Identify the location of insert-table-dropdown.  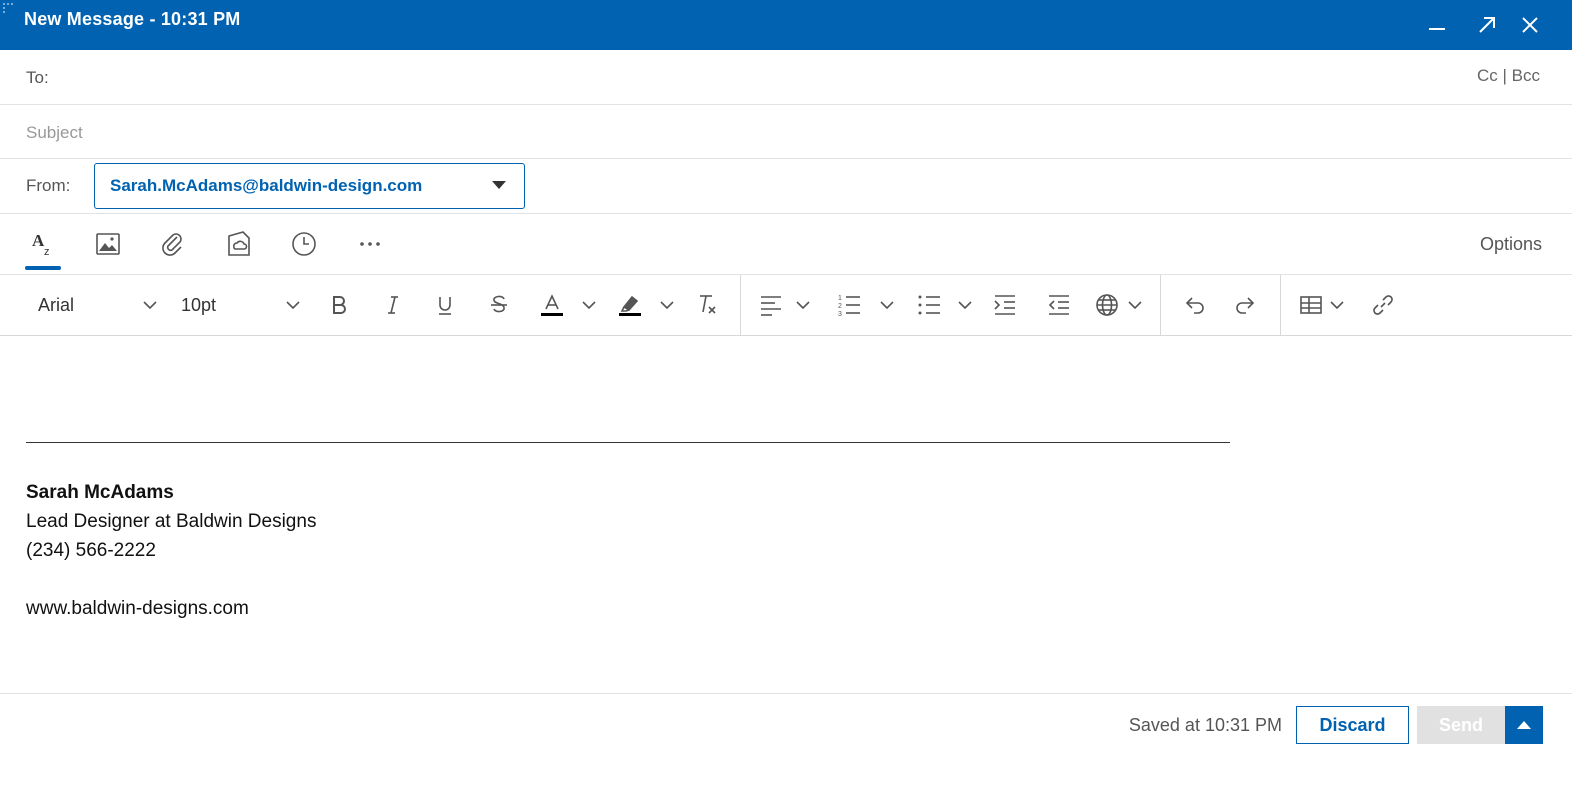
(1337, 305).